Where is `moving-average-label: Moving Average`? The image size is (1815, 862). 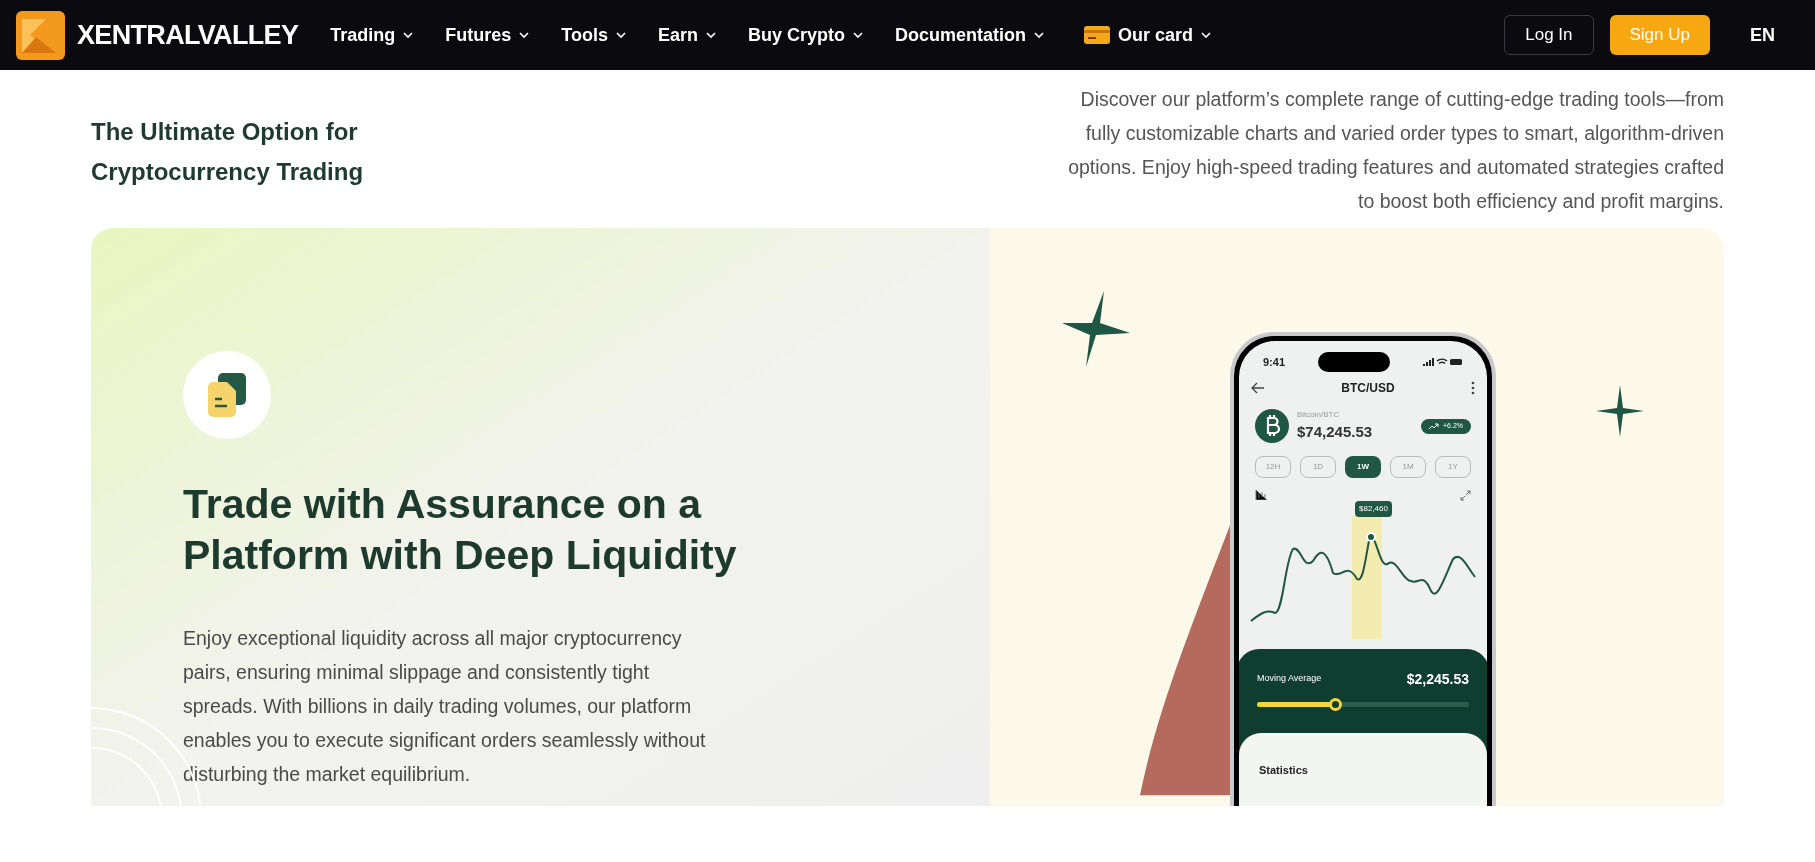 moving-average-label: Moving Average is located at coordinates (1289, 679).